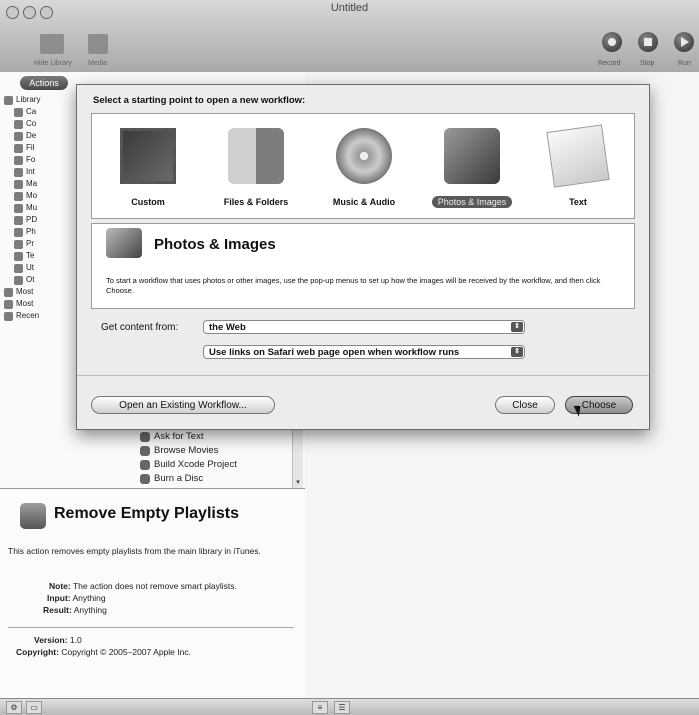  I want to click on library-item: Mo, so click(39, 196).